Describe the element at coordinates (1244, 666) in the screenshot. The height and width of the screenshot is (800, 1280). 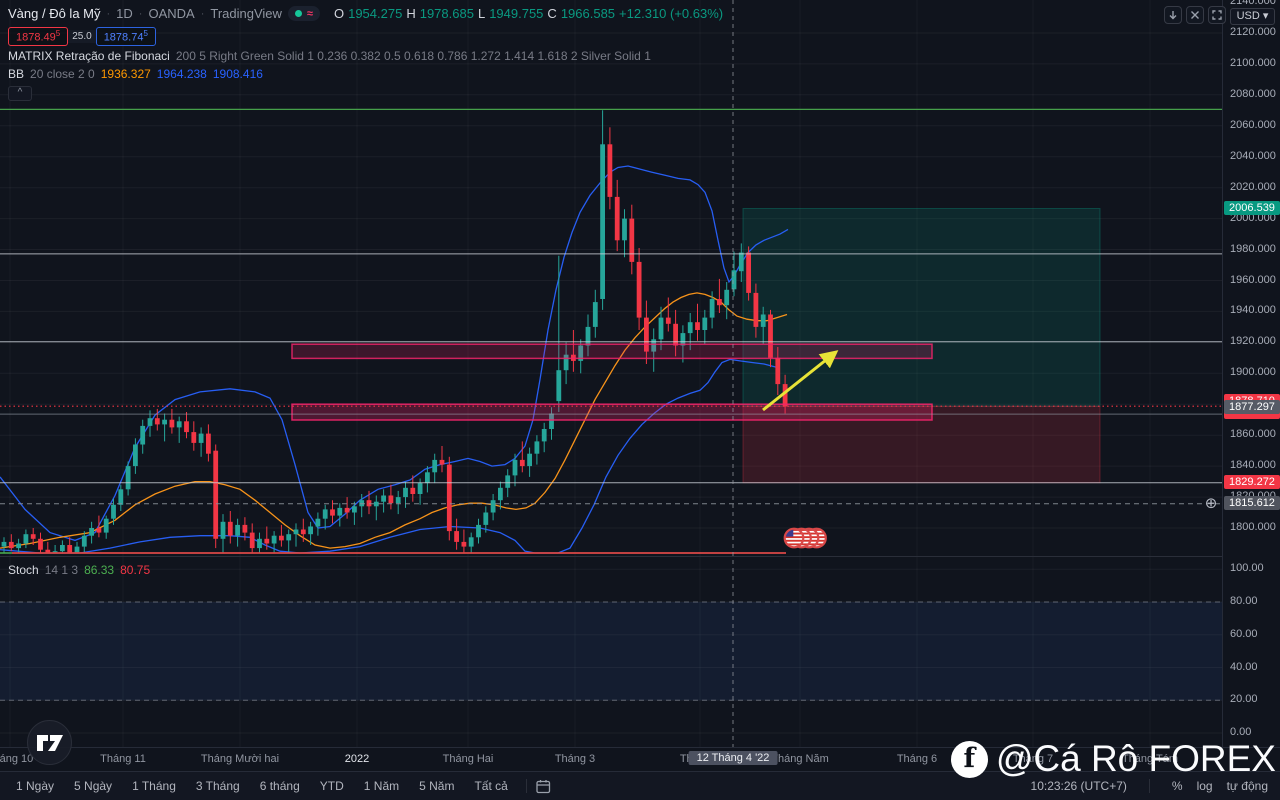
I see `stoch-tick: 40.00` at that location.